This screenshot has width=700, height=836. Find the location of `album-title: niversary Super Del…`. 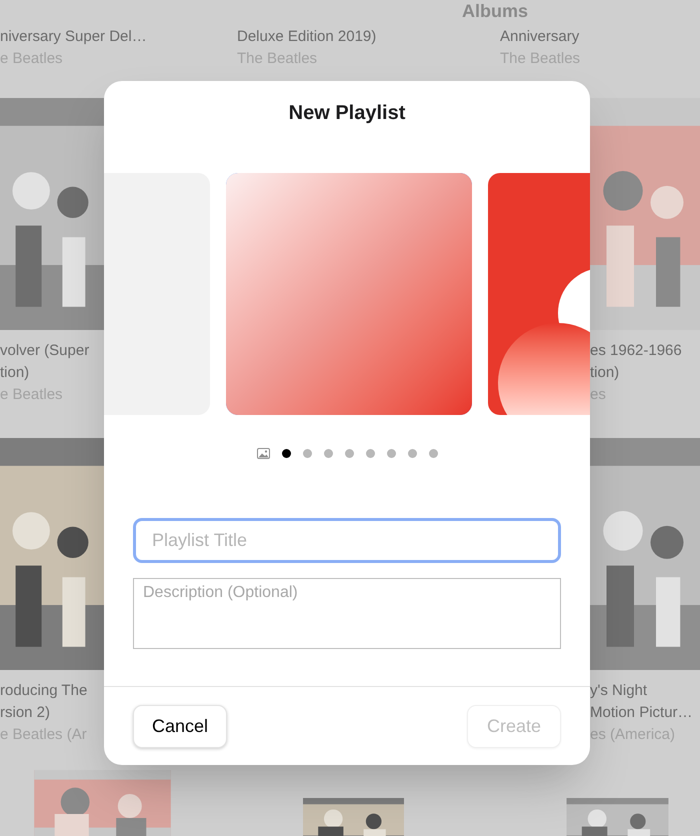

album-title: niversary Super Del… is located at coordinates (73, 37).